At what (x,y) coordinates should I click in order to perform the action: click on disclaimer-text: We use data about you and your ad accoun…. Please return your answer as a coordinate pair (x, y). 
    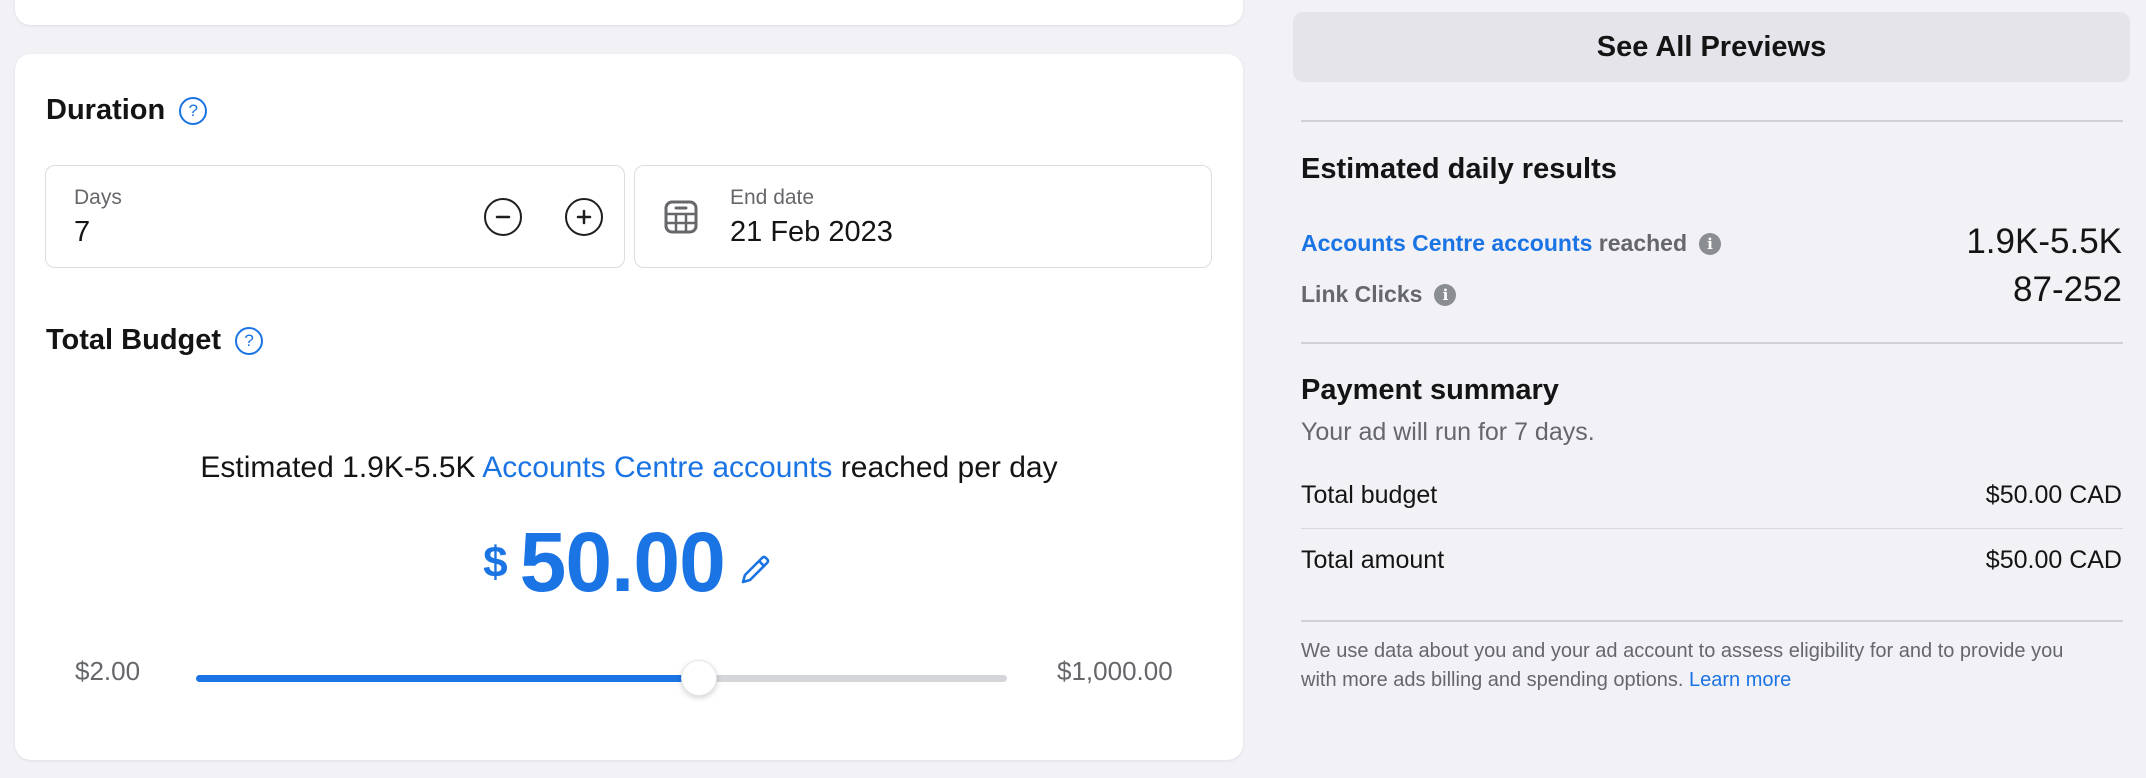
    Looking at the image, I should click on (1682, 665).